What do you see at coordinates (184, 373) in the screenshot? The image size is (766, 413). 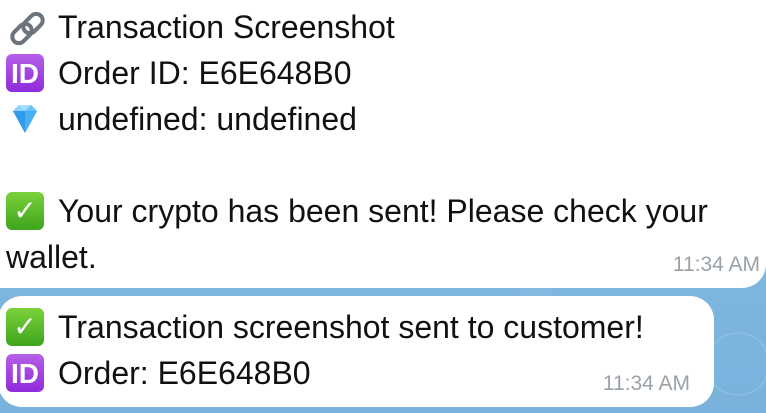 I see `order-text: Order: E6E648B0` at bounding box center [184, 373].